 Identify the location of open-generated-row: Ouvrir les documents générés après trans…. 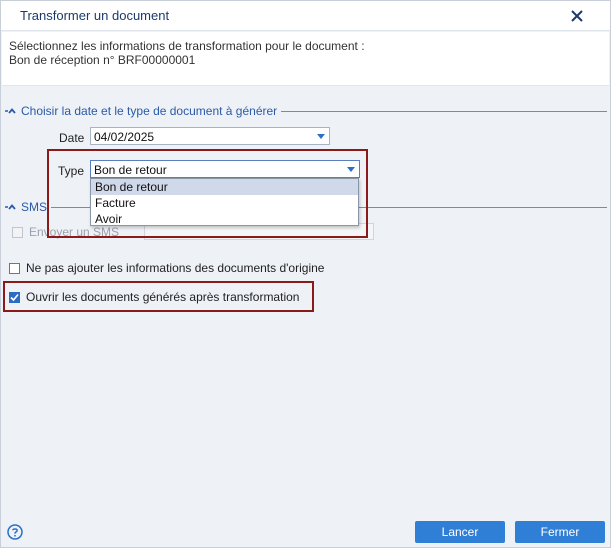
(154, 297).